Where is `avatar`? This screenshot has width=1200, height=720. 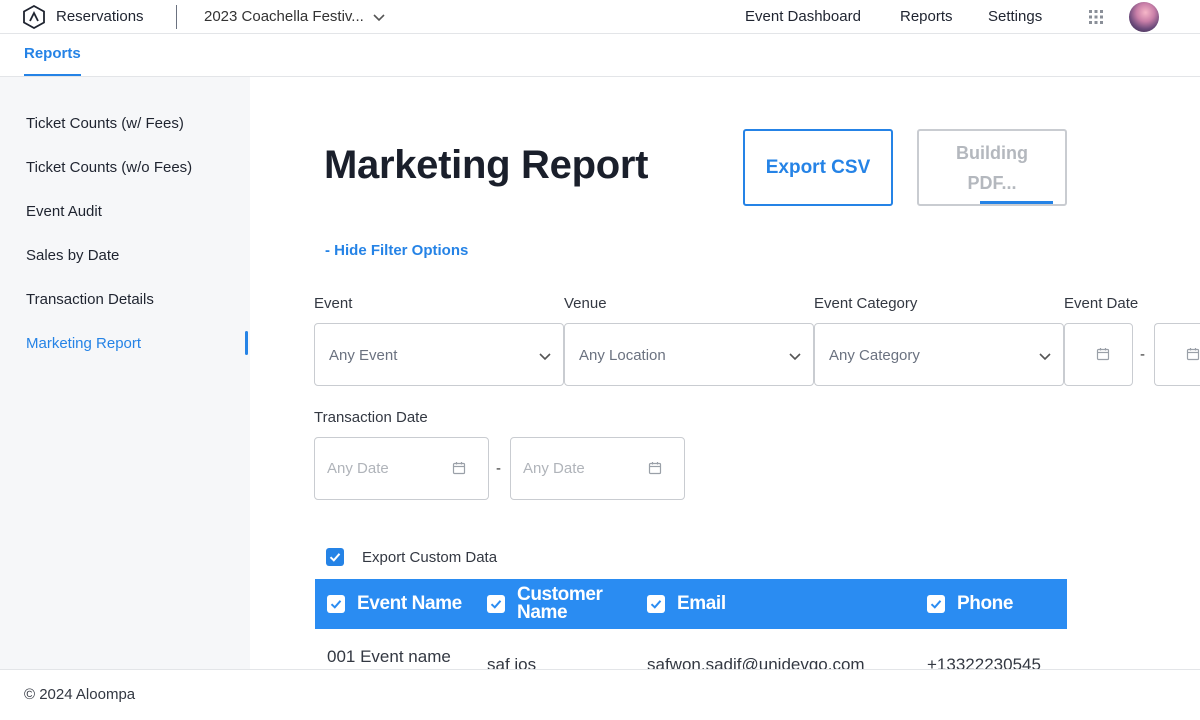
avatar is located at coordinates (1144, 17).